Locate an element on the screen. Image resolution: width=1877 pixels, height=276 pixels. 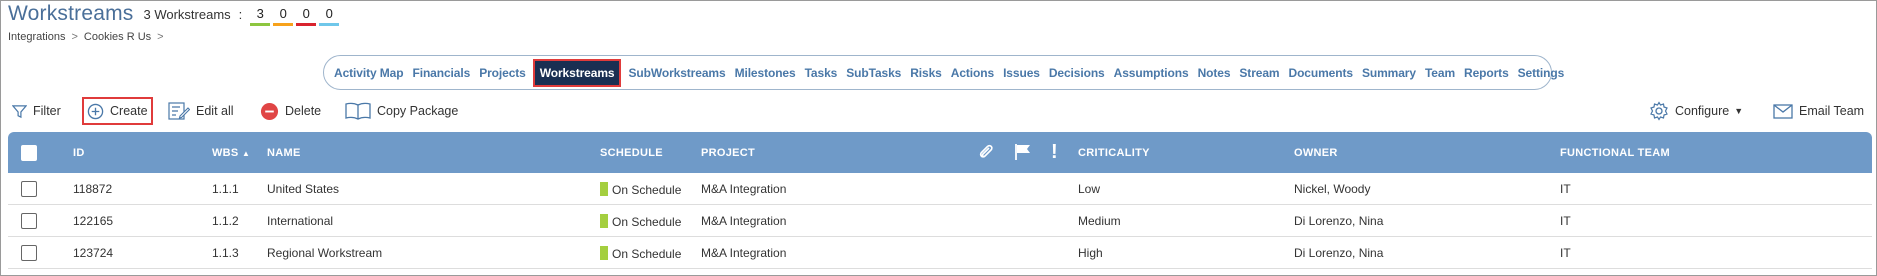
tab-workstreams: Workstreams is located at coordinates (577, 72).